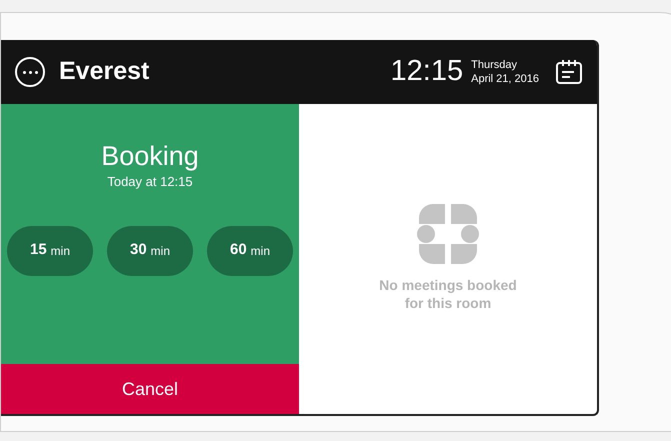  I want to click on people-meeting-icon, so click(448, 234).